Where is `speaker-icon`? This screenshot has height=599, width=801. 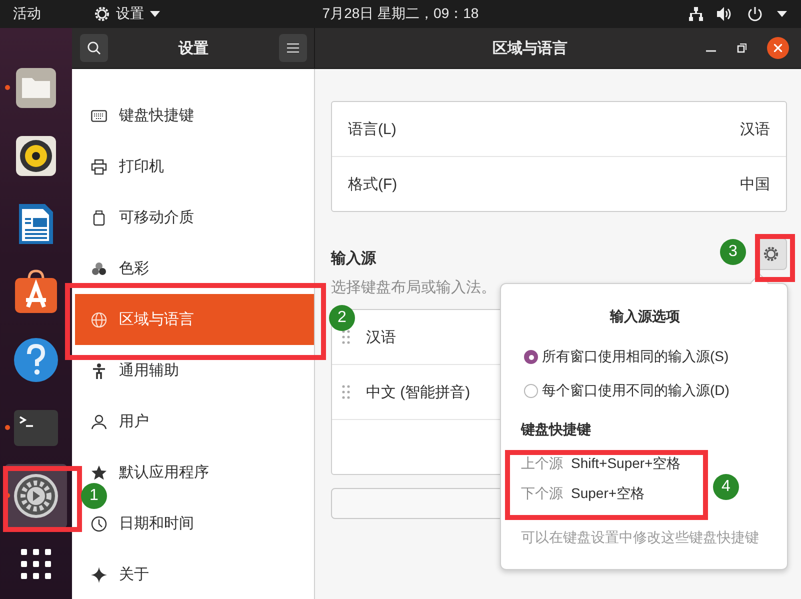
speaker-icon is located at coordinates (36, 156).